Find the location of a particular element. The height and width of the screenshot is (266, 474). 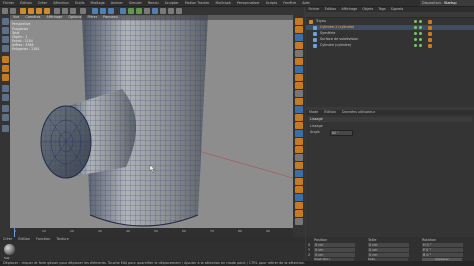

rotation-field: P 0 ° is located at coordinates (442, 250).